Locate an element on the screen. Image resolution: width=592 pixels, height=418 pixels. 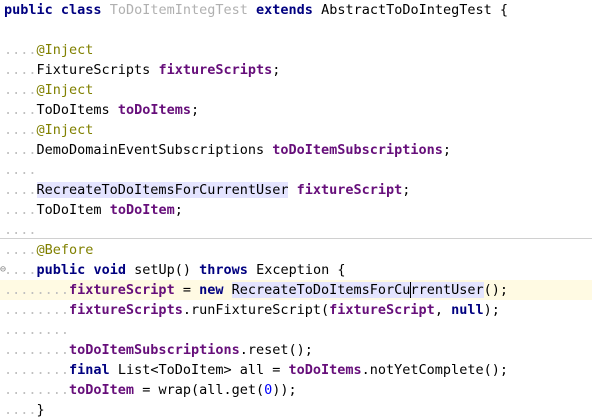
field-ref: toDoItem is located at coordinates (102, 390).